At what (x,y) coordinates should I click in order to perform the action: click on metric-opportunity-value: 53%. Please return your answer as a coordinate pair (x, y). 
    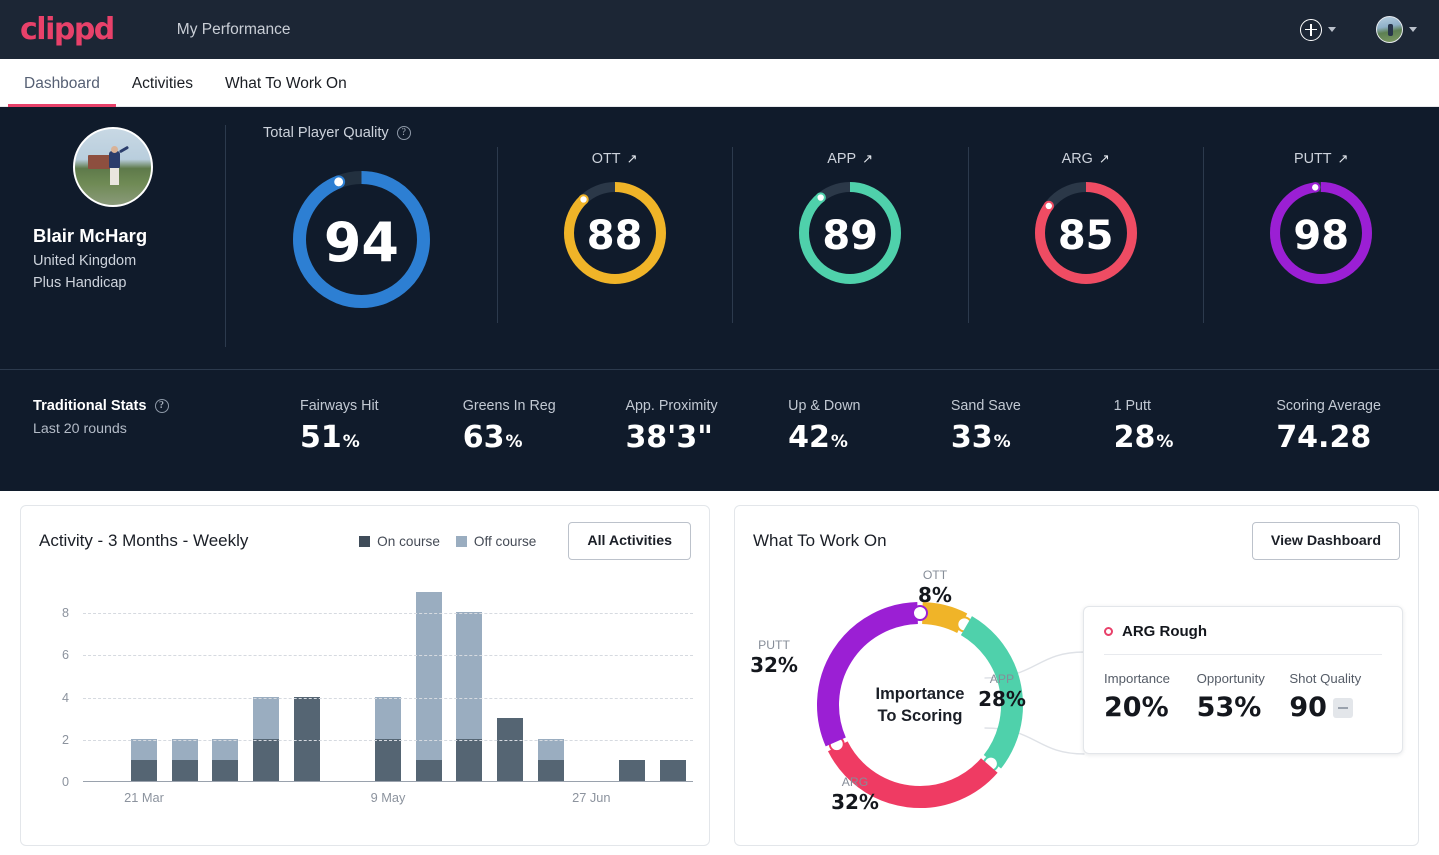
    Looking at the image, I should click on (1229, 707).